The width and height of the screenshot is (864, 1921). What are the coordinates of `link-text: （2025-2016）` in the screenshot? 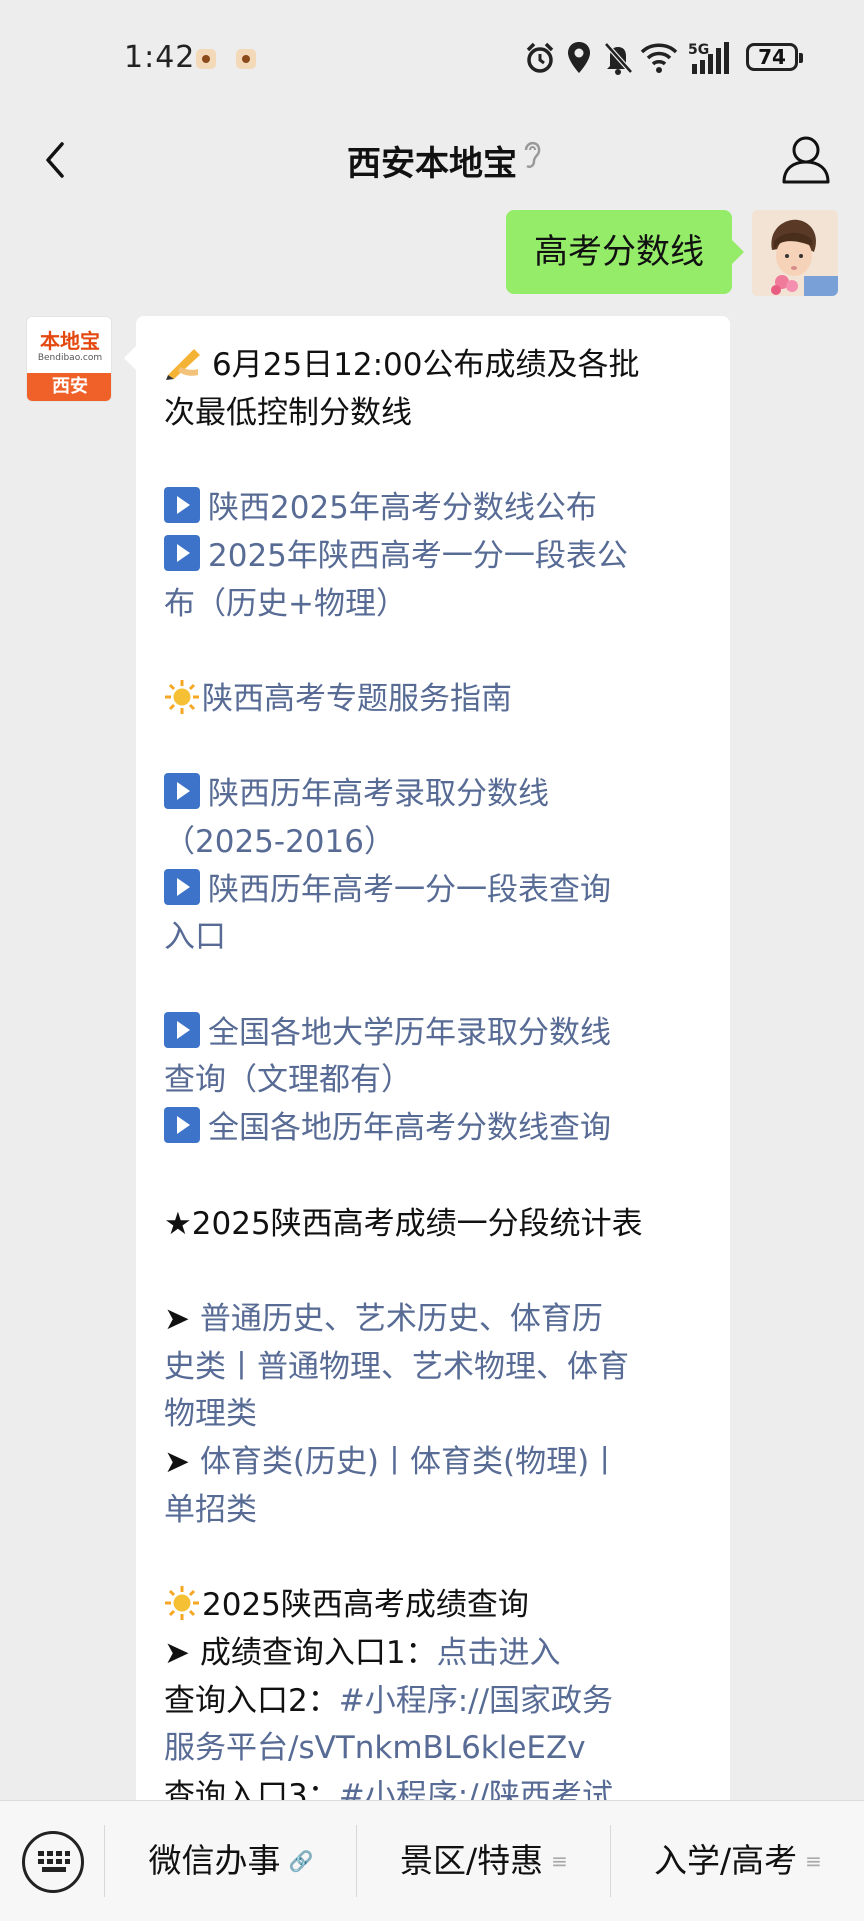 It's located at (433, 843).